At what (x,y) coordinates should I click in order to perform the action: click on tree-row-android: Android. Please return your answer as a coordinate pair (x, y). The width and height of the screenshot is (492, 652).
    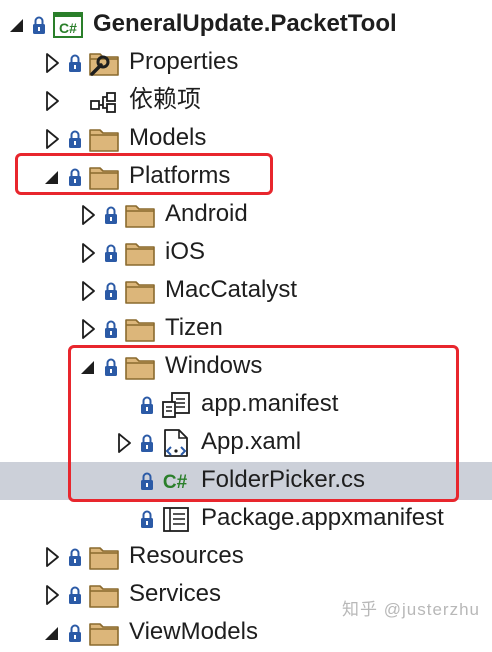
    Looking at the image, I should click on (246, 215).